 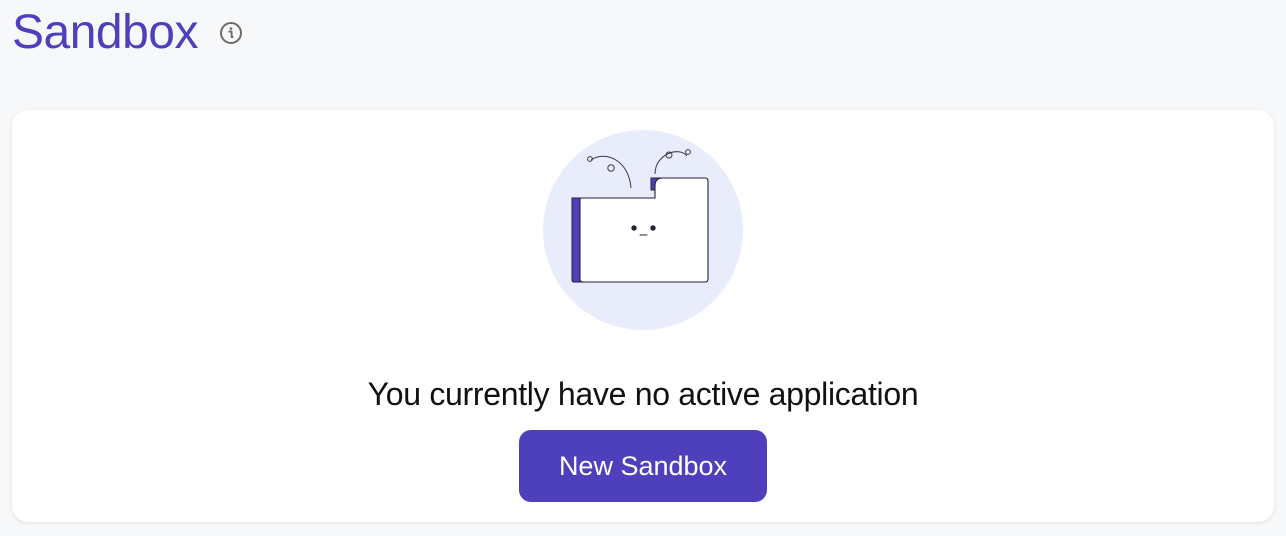 I want to click on empty-state-message: You currently have no active application, so click(x=643, y=394).